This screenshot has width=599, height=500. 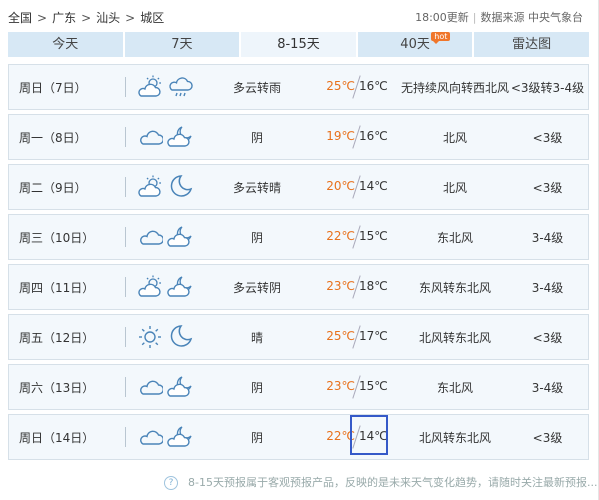 What do you see at coordinates (298, 137) in the screenshot?
I see `forecast-row: 周一（8日） 阴 19℃ 16℃ 北风 <3级` at bounding box center [298, 137].